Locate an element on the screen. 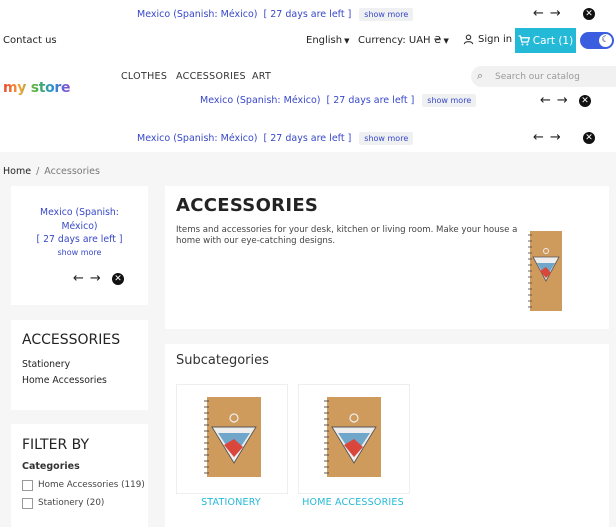 This screenshot has width=616, height=527. sign-in-label: Sign in is located at coordinates (495, 39).